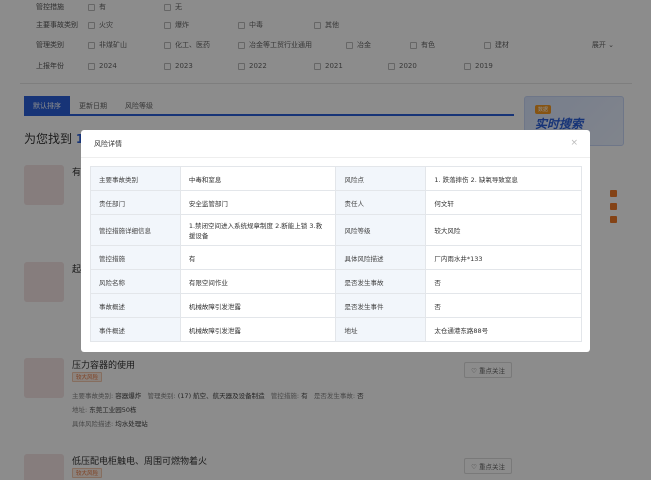  Describe the element at coordinates (574, 143) in the screenshot. I see `close-icon: ×` at that location.